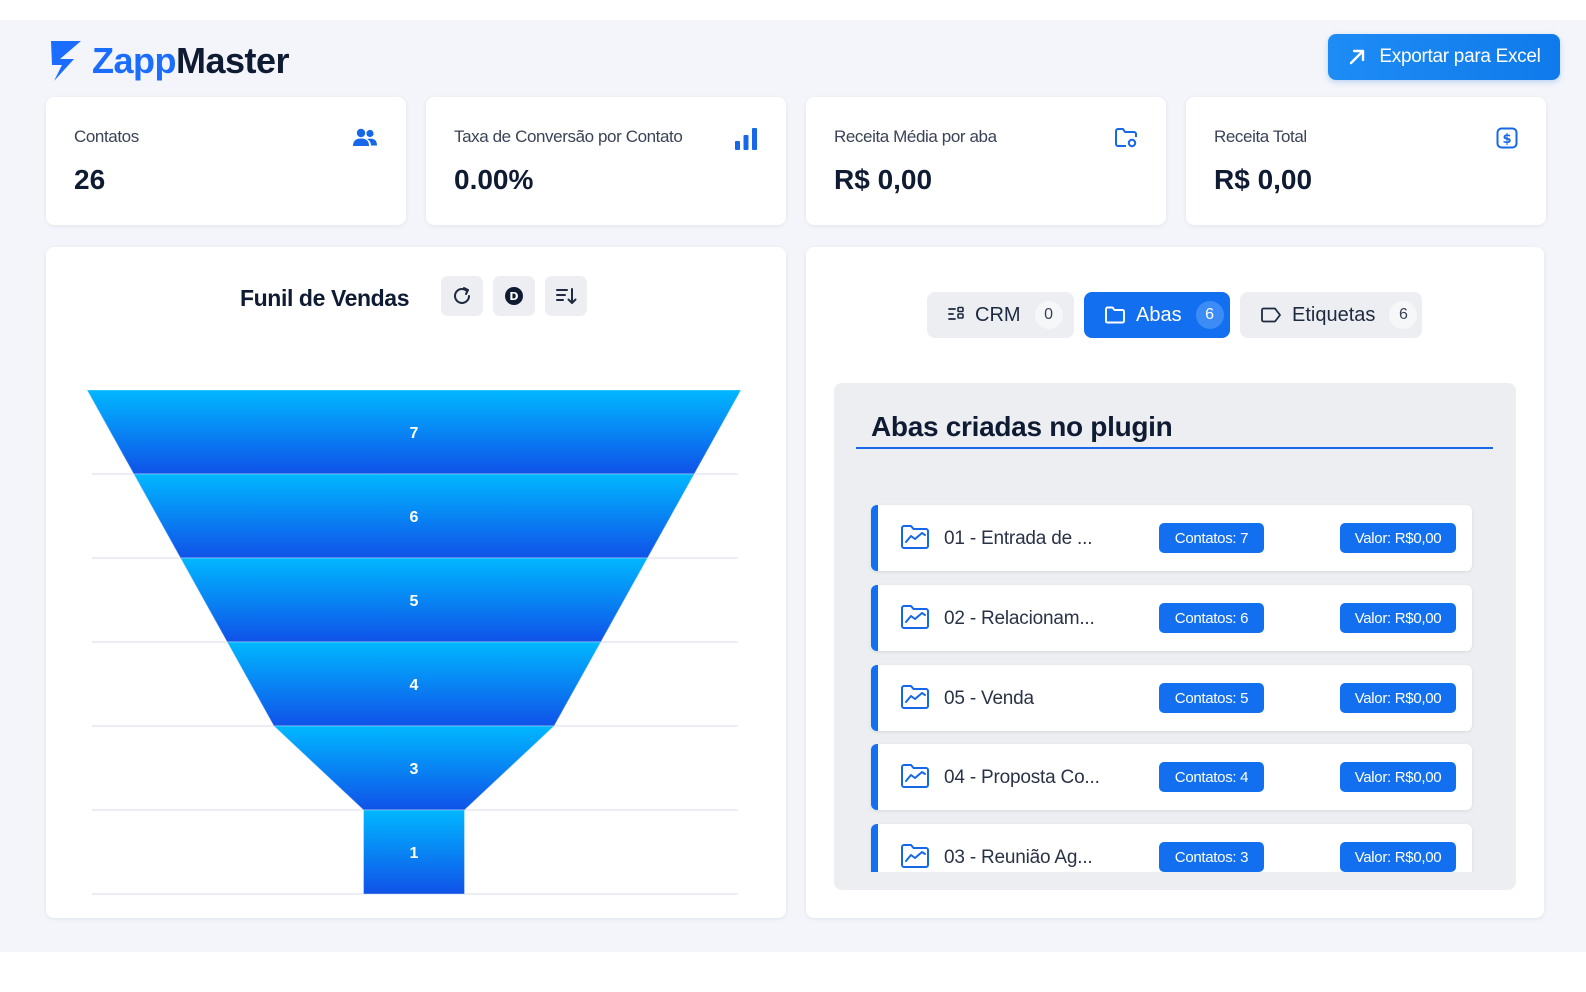 The height and width of the screenshot is (992, 1586). Describe the element at coordinates (414, 853) in the screenshot. I see `funnel-stage-label: 1` at that location.